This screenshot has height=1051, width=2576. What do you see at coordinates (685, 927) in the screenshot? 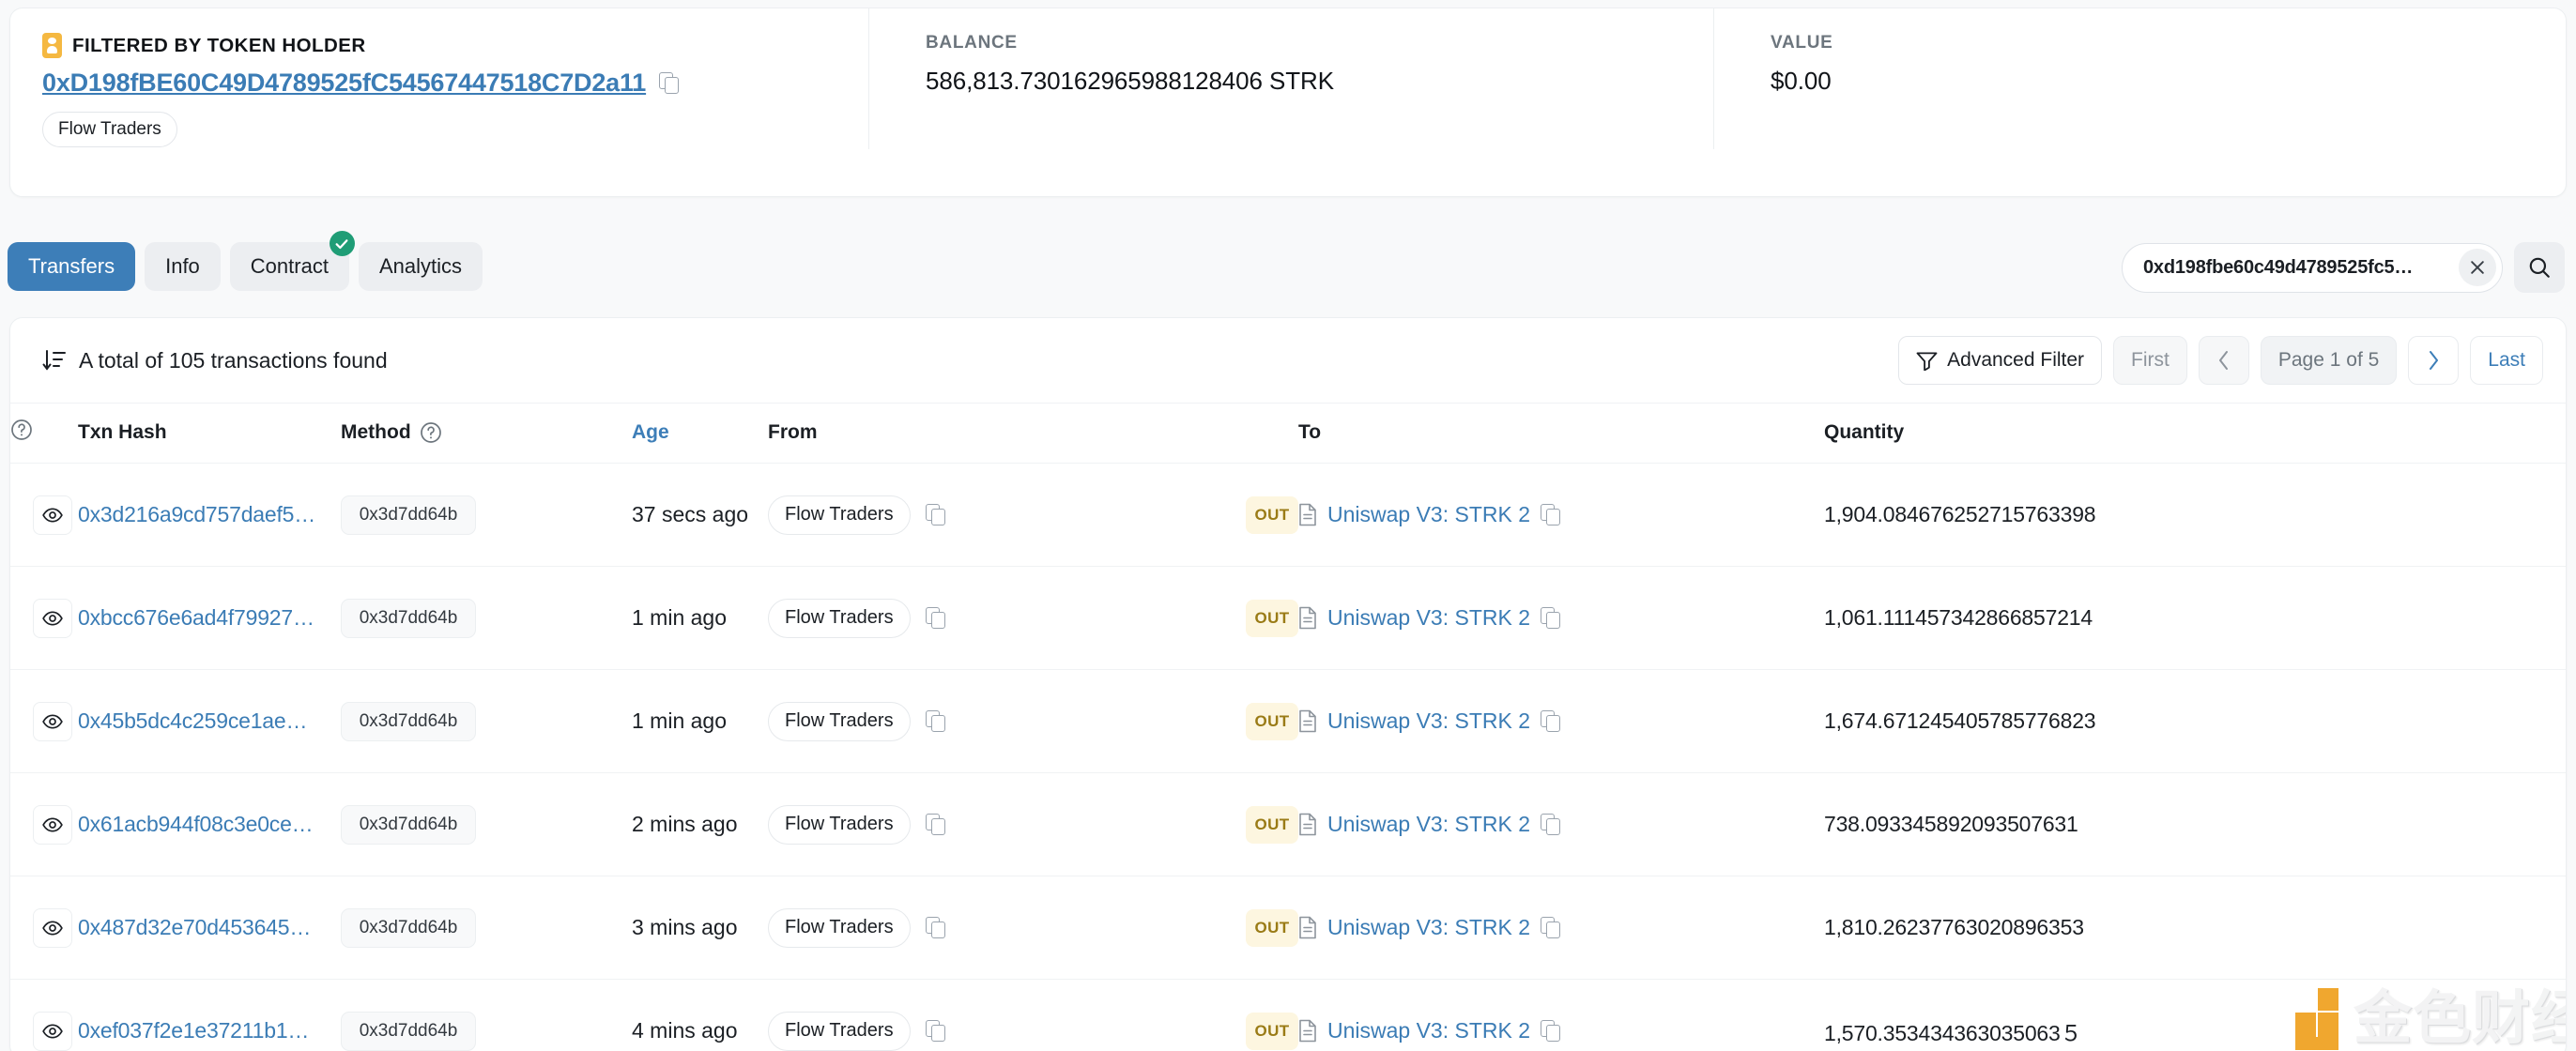
I see `age-text: 3 mins ago` at bounding box center [685, 927].